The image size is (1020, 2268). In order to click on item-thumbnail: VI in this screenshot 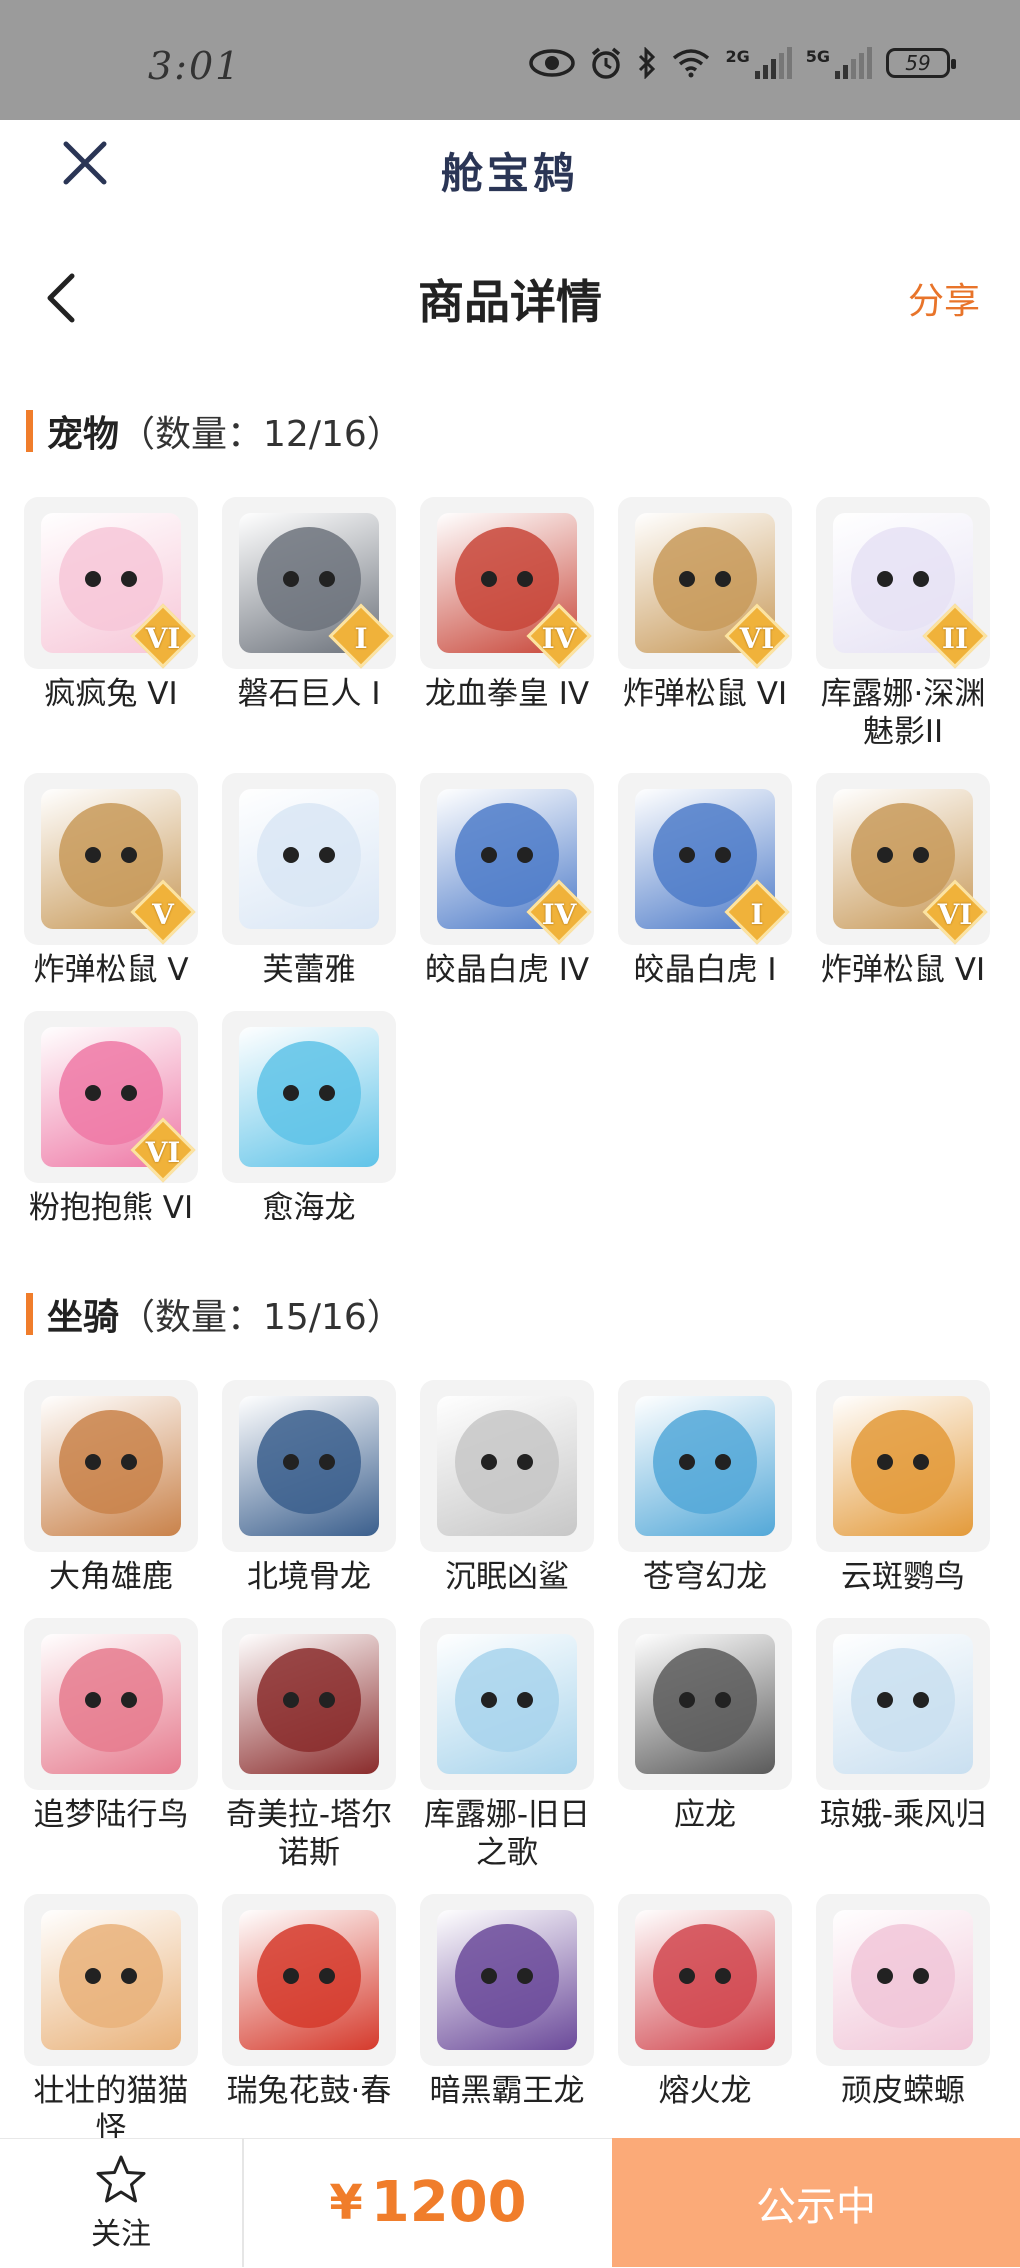, I will do `click(111, 1097)`.